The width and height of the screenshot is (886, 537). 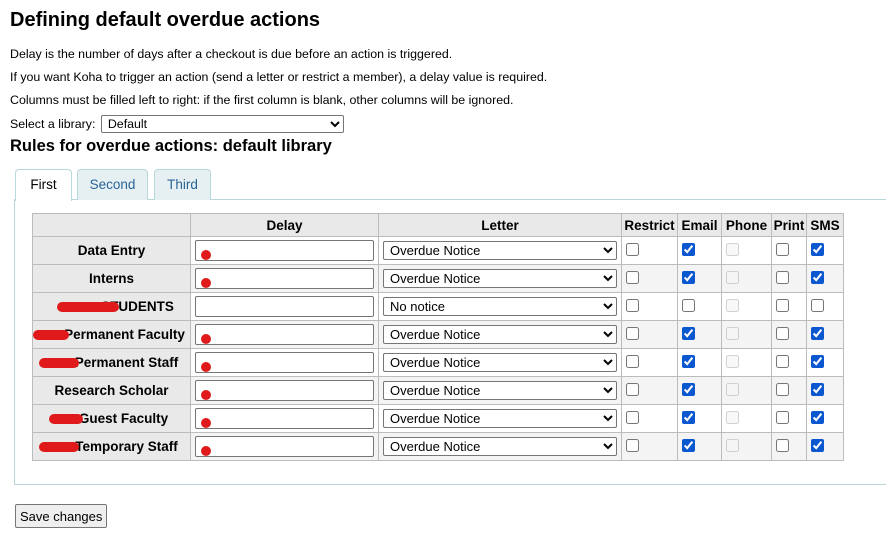 What do you see at coordinates (111, 418) in the screenshot?
I see `category-cell: Guest Faculty` at bounding box center [111, 418].